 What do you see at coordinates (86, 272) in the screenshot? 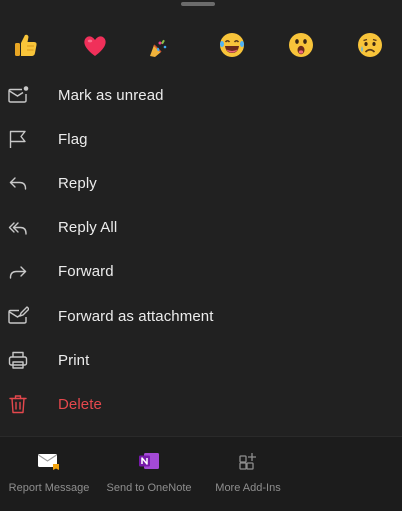
I see `forward-label: Forward` at bounding box center [86, 272].